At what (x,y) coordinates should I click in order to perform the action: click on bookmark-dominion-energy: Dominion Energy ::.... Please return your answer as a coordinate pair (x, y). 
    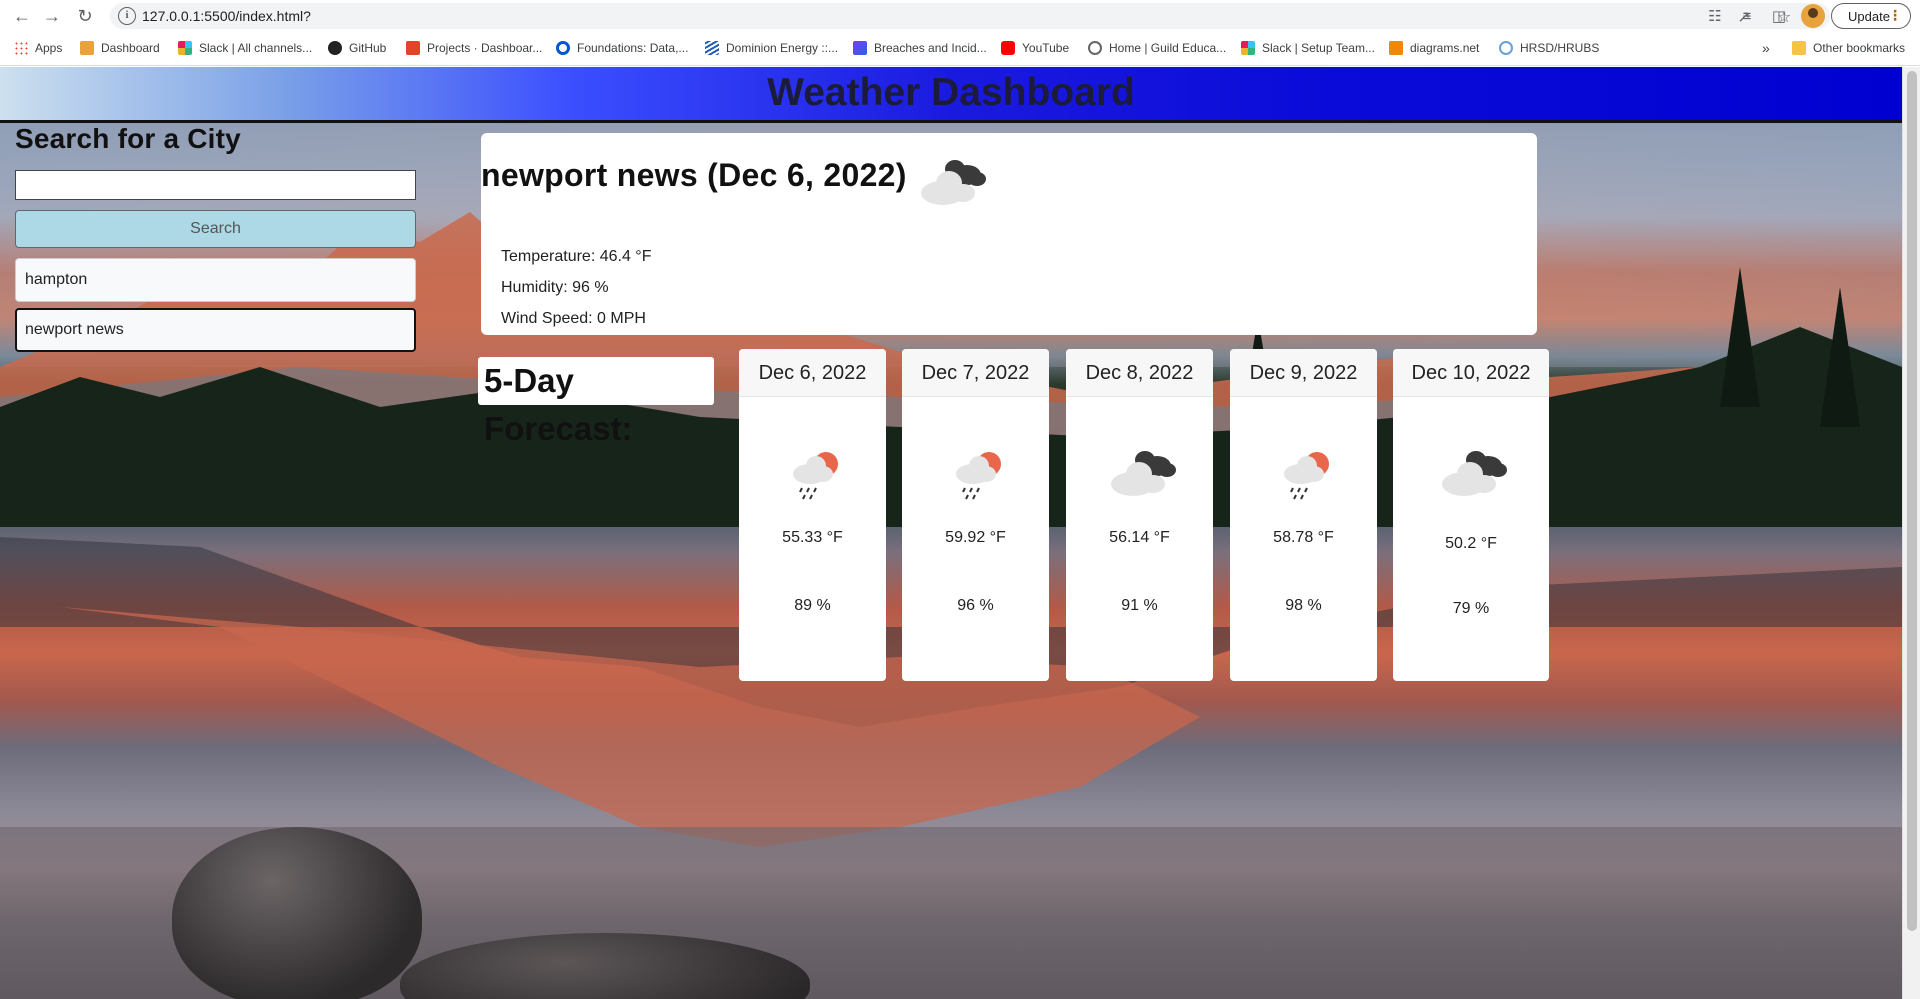
    Looking at the image, I should click on (771, 48).